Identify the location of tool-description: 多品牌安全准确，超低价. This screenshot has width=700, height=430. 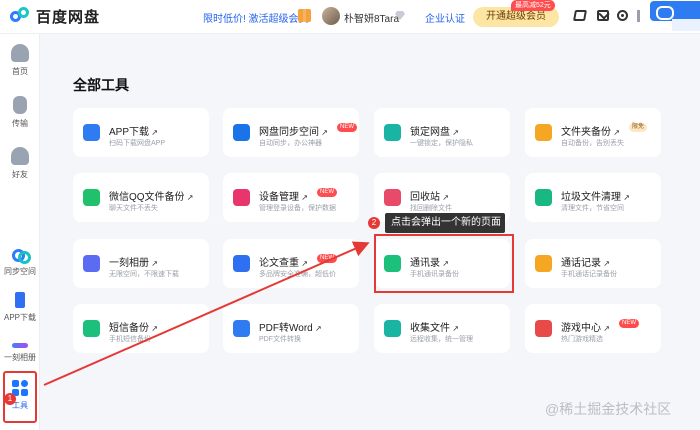
(297, 274).